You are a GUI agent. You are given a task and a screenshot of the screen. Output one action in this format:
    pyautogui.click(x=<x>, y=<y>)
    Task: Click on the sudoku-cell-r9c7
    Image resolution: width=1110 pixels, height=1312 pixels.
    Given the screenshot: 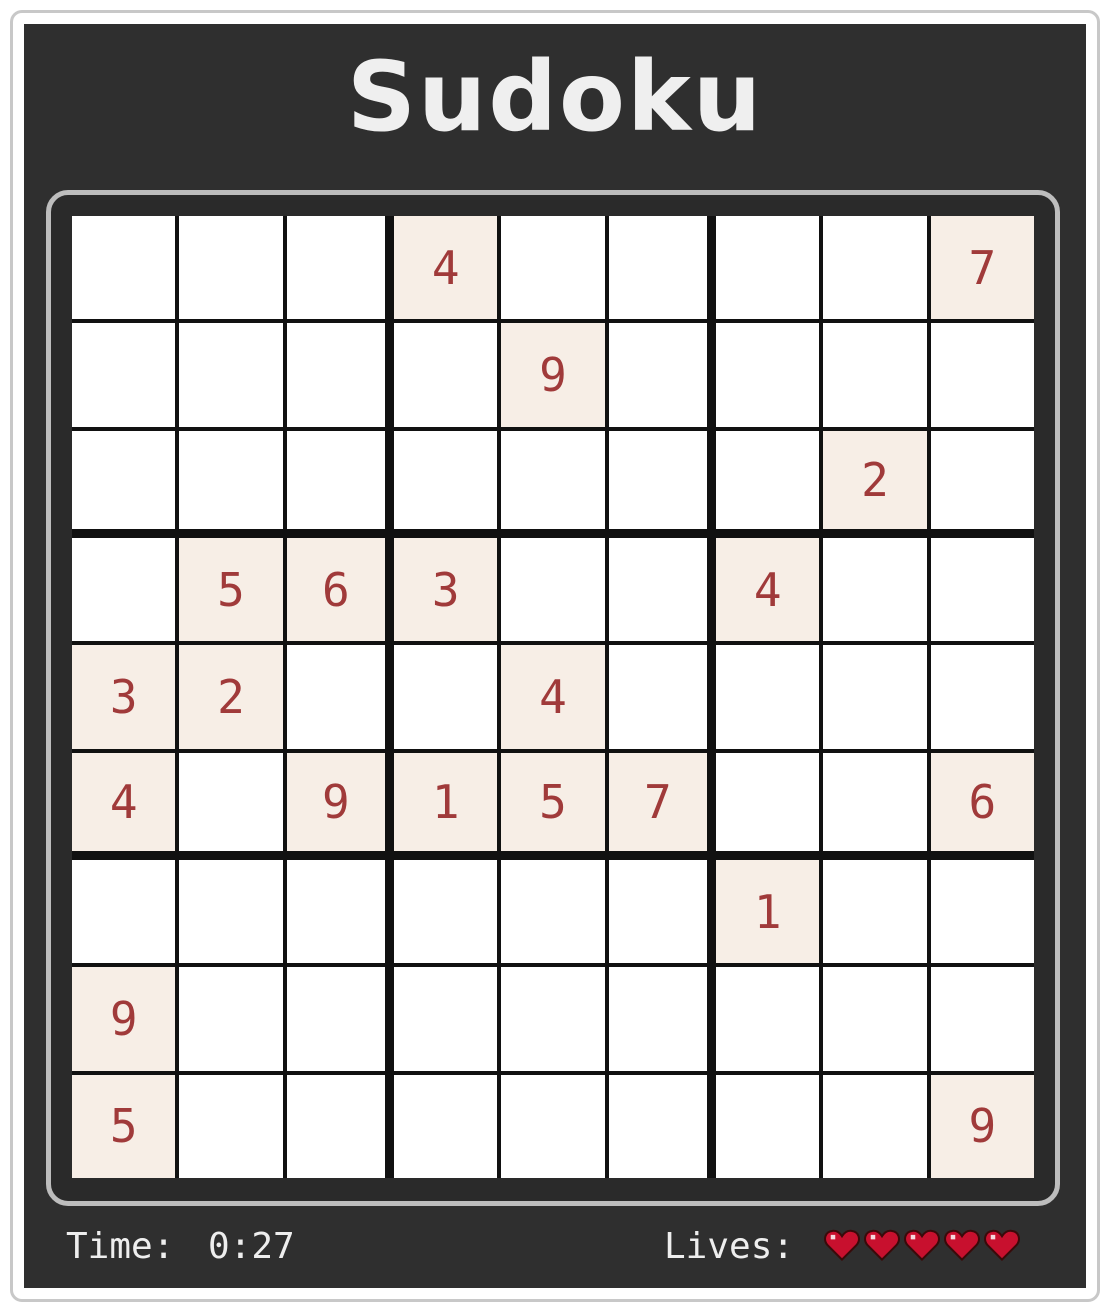 What is the action you would take?
    pyautogui.click(x=768, y=1126)
    